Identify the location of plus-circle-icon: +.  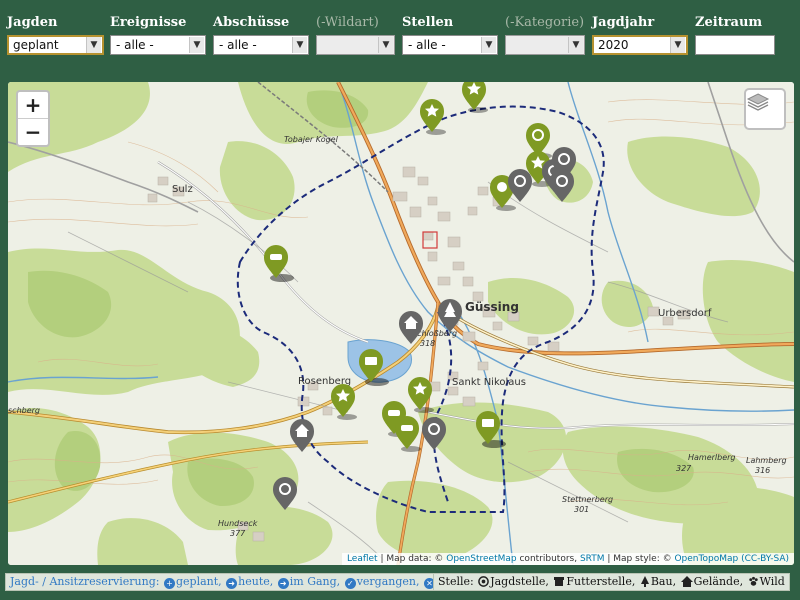
(169, 583).